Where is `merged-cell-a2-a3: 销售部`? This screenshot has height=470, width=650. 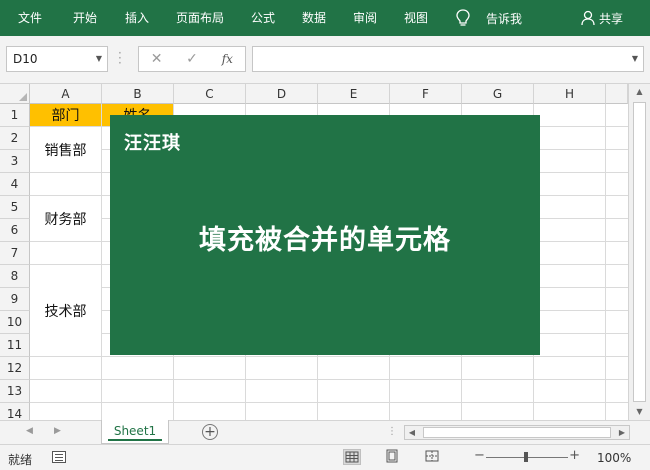 merged-cell-a2-a3: 销售部 is located at coordinates (66, 150).